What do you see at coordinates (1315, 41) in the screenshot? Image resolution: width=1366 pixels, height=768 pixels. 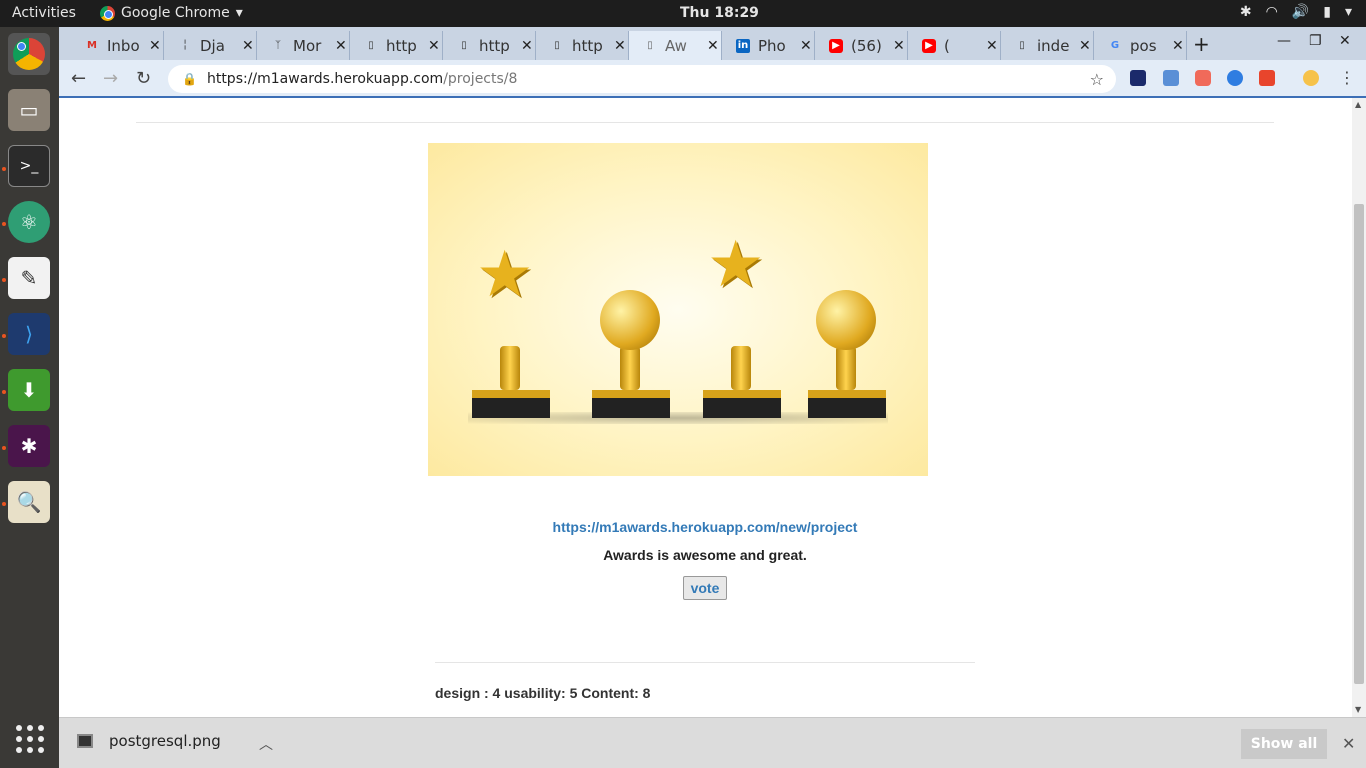 I see `restore-icon: ❐` at bounding box center [1315, 41].